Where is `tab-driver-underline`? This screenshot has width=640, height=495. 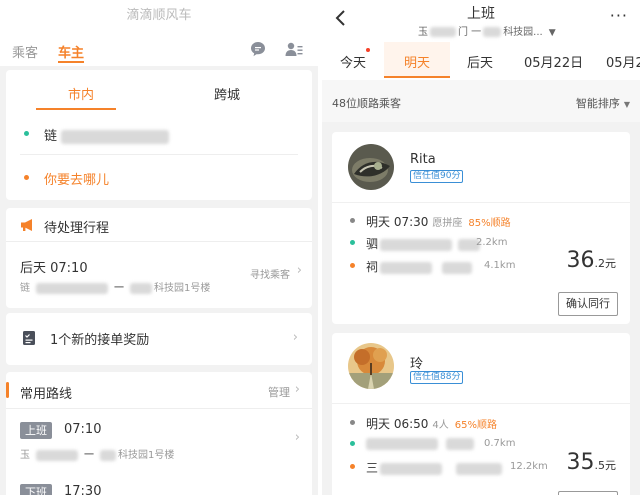 tab-driver-underline is located at coordinates (71, 62).